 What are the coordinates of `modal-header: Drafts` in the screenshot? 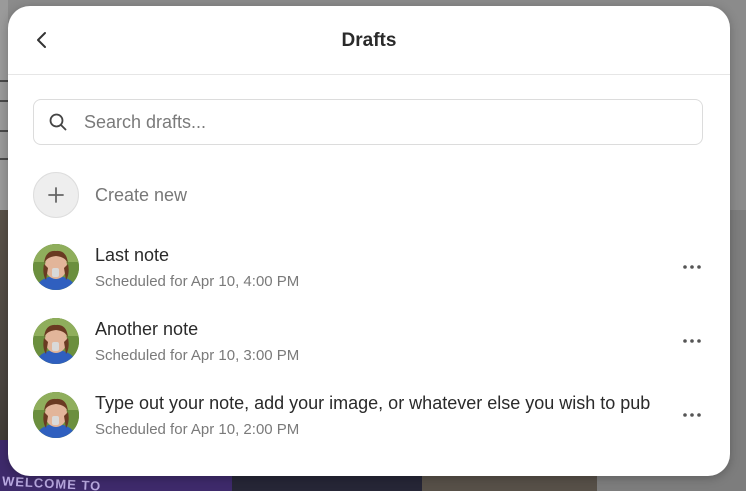 It's located at (369, 40).